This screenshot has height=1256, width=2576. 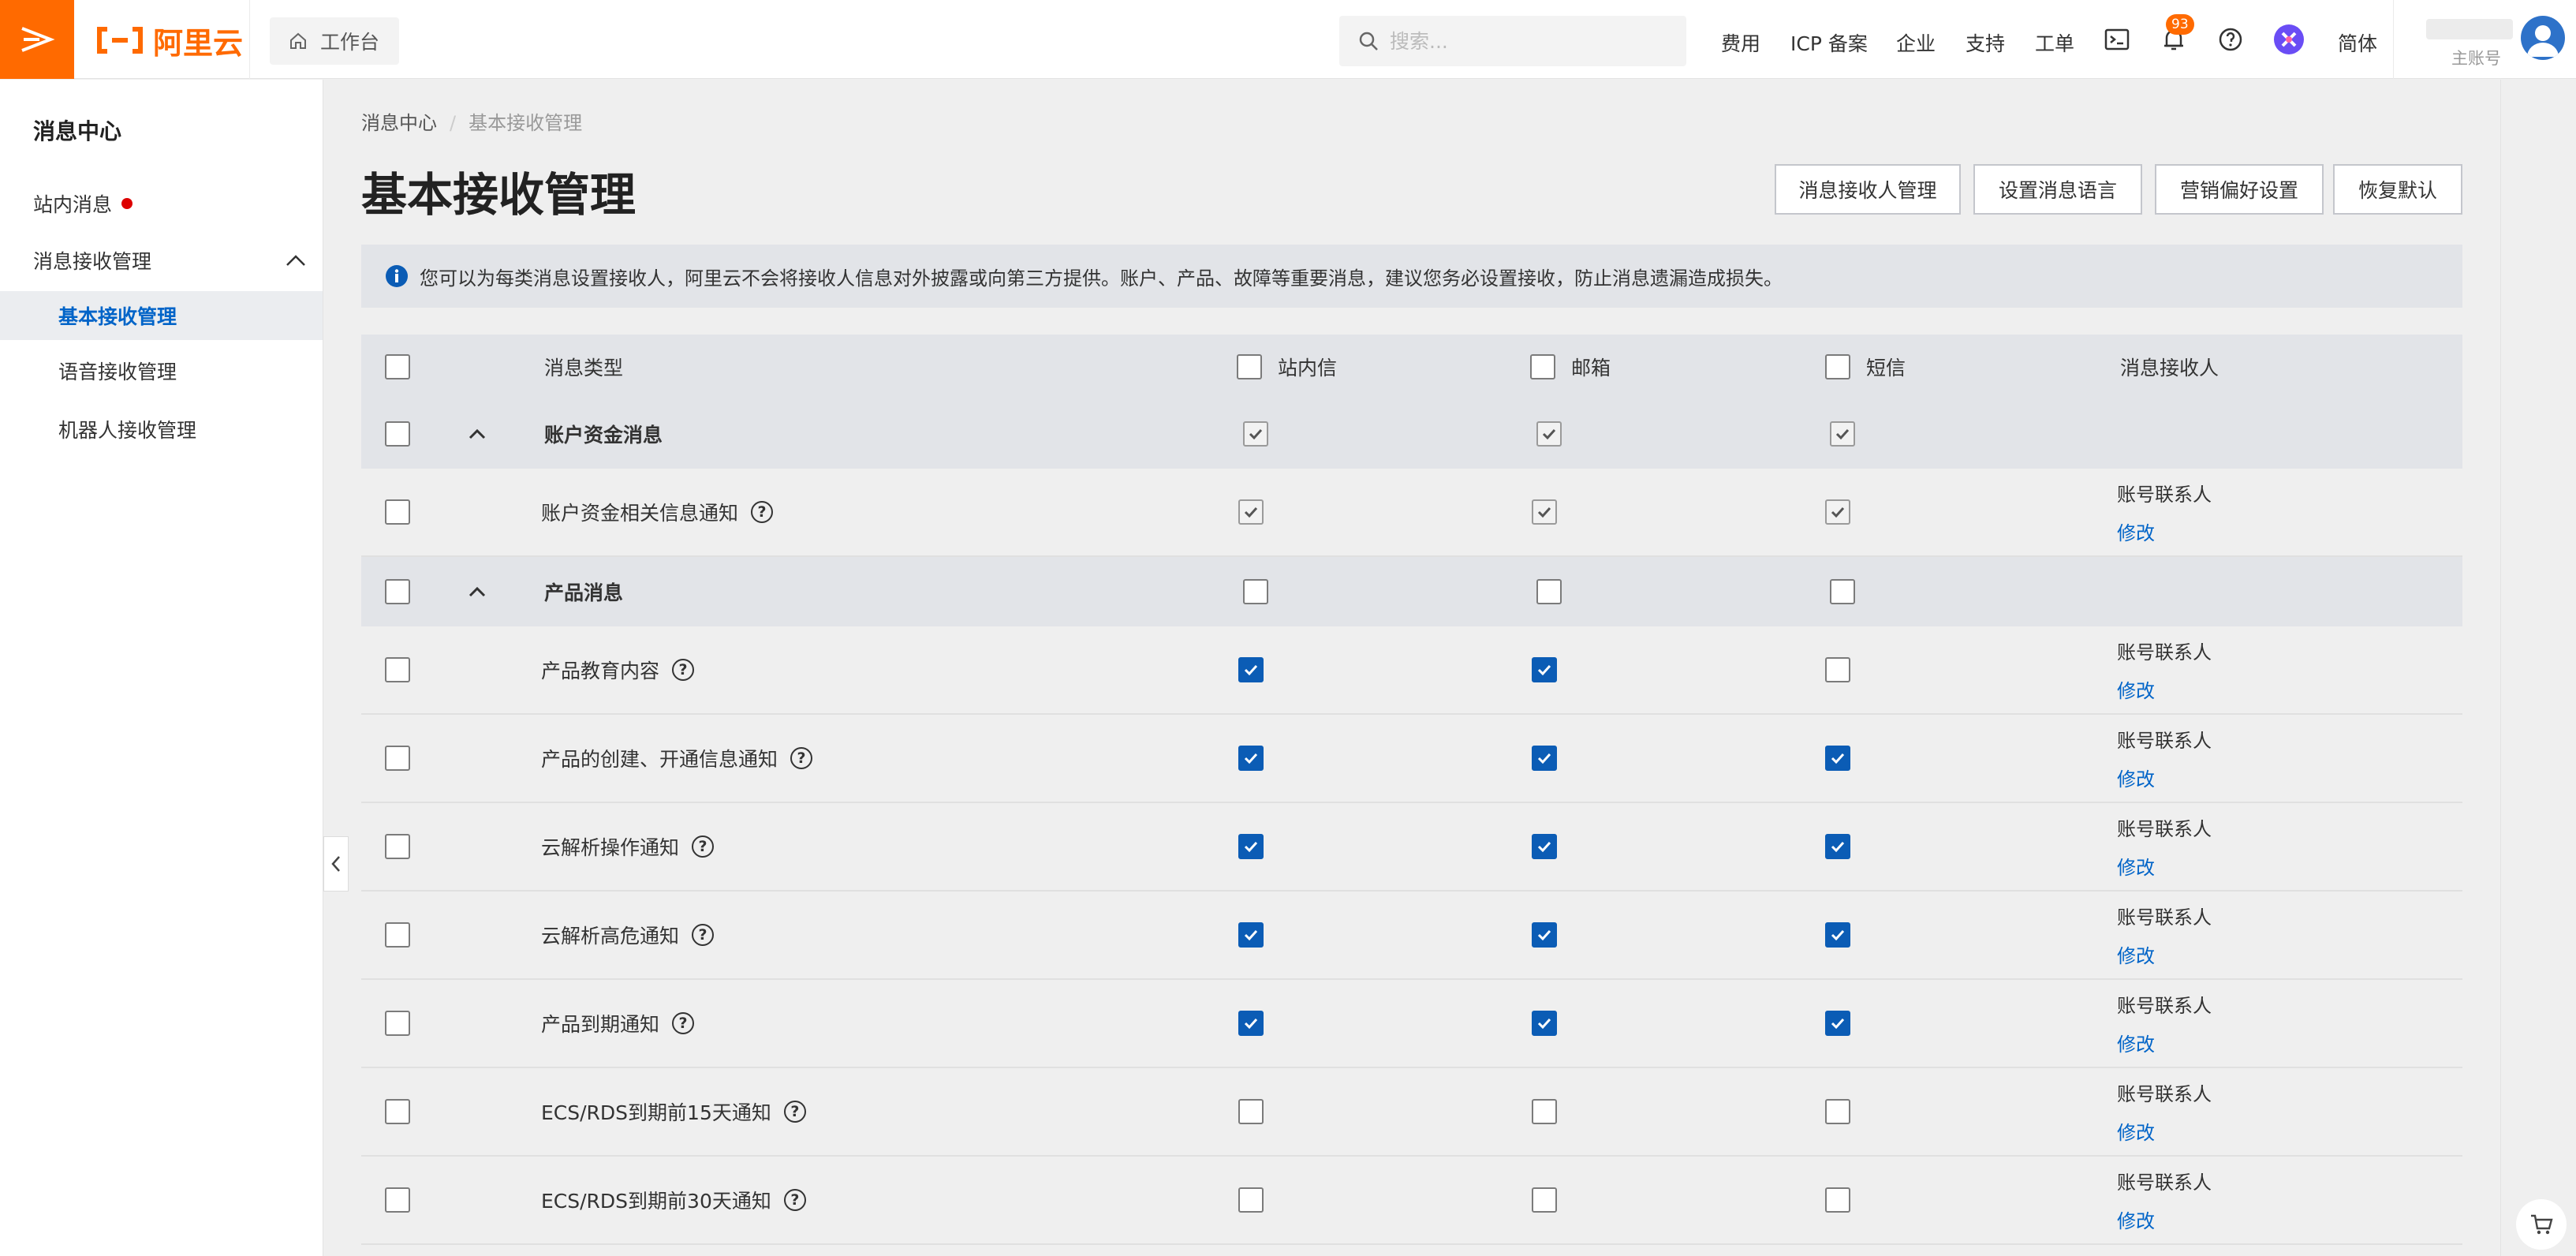 I want to click on account-type-label: 主账号, so click(x=2476, y=58).